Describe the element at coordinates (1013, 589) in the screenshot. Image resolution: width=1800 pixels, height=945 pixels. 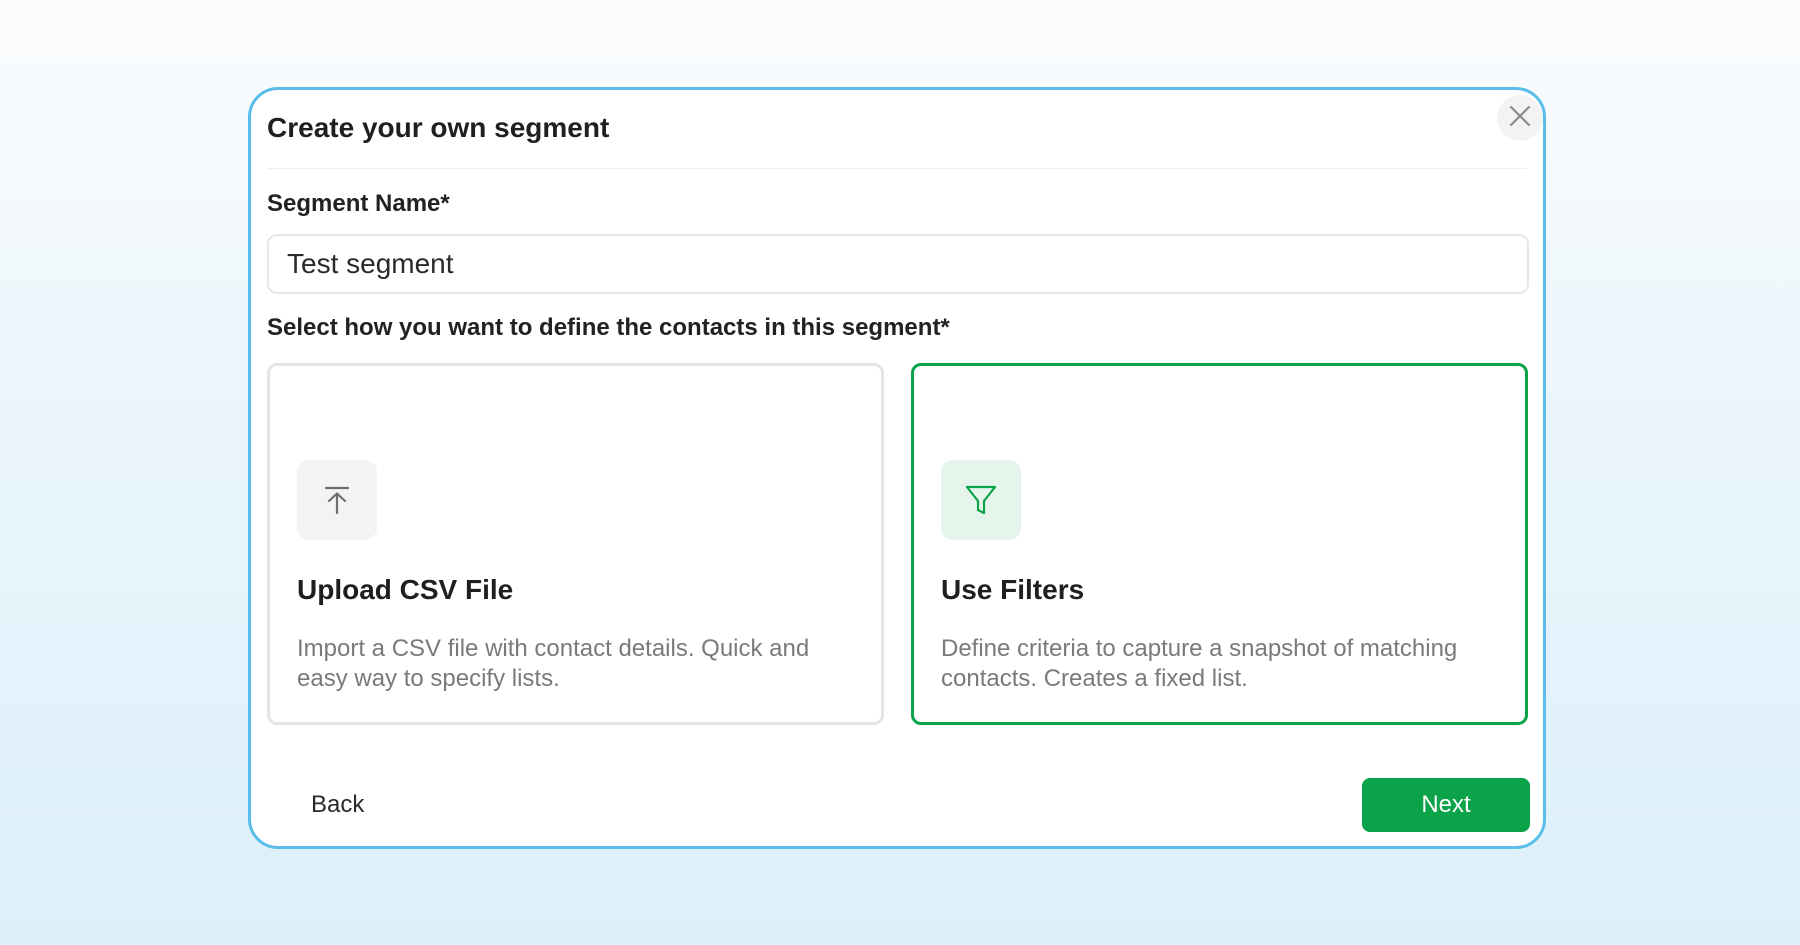
I see `use-filters-title: Use Filters` at that location.